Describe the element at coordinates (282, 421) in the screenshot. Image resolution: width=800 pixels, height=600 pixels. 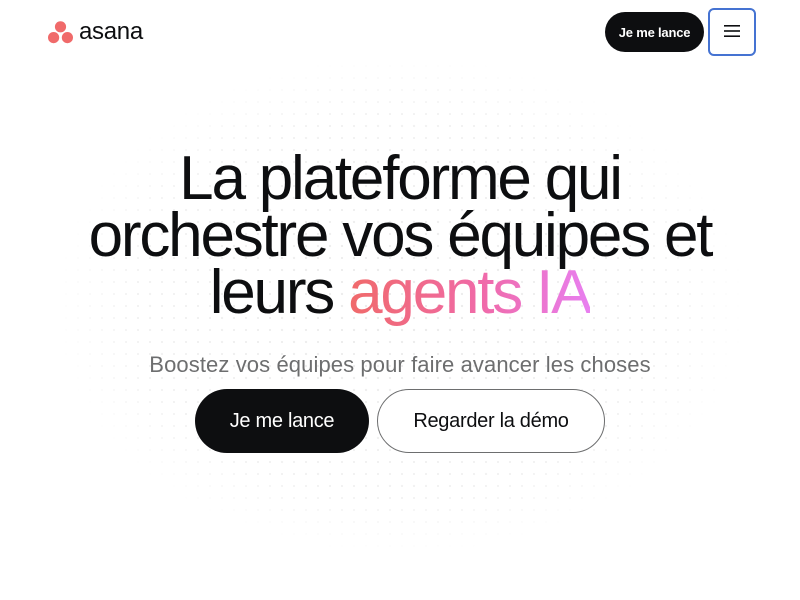
I see `primary-cta-button: Je me lance` at that location.